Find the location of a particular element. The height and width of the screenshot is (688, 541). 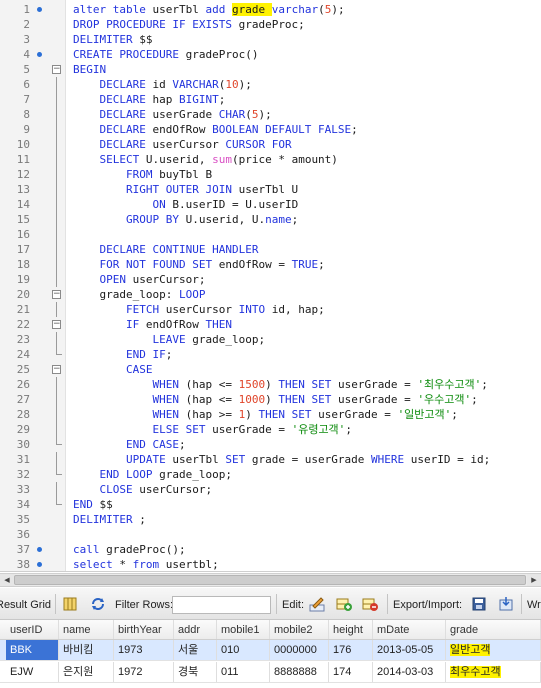

table-cell-userid: EJW is located at coordinates (32, 672).